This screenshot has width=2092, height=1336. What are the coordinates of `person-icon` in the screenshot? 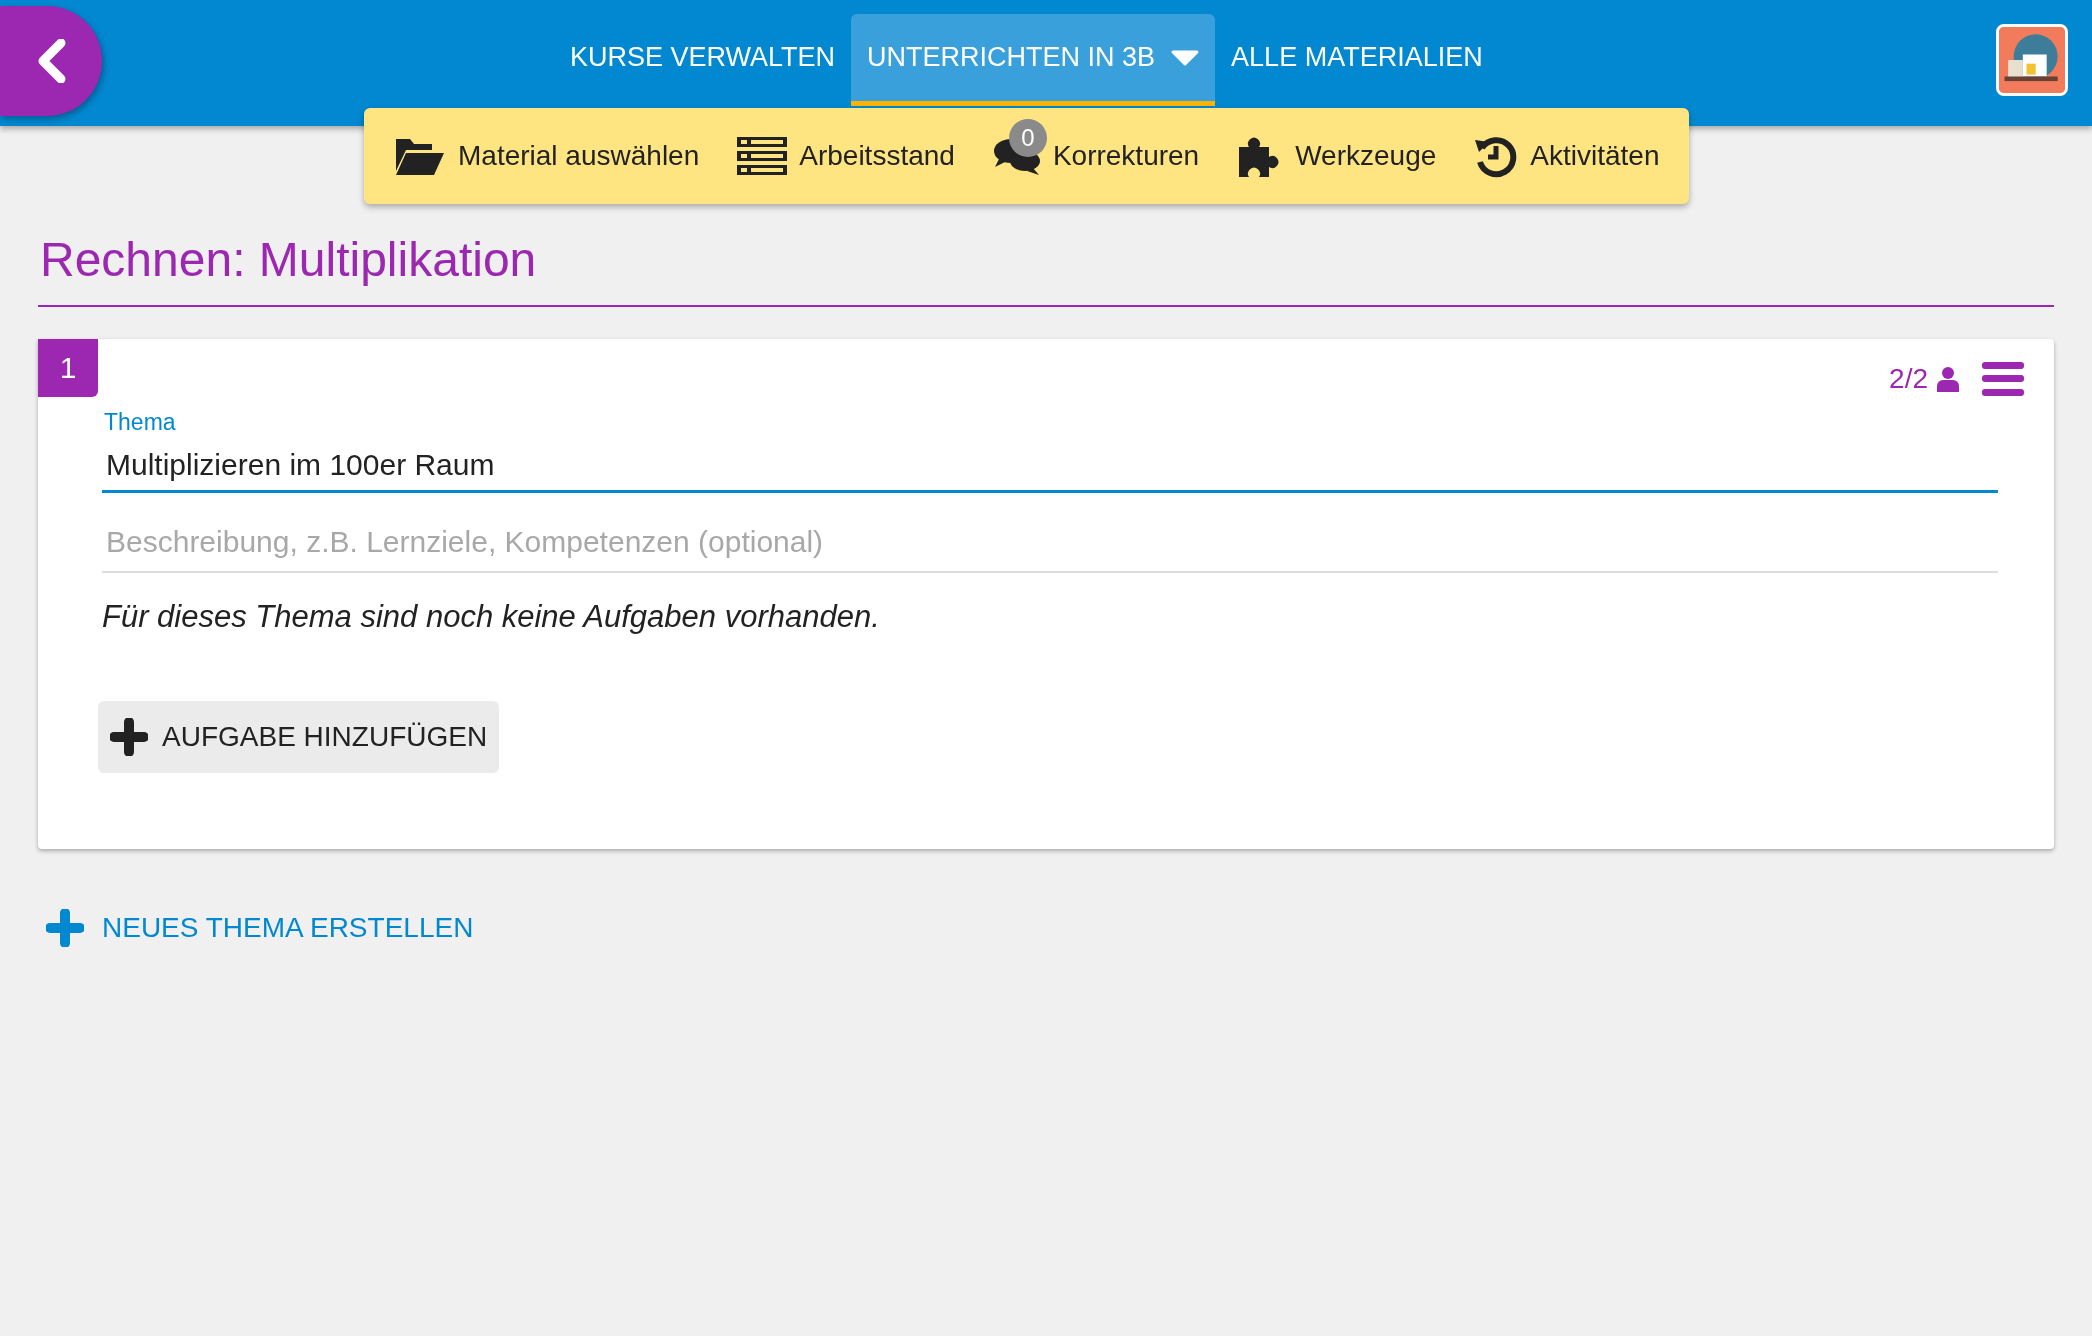 It's located at (1948, 379).